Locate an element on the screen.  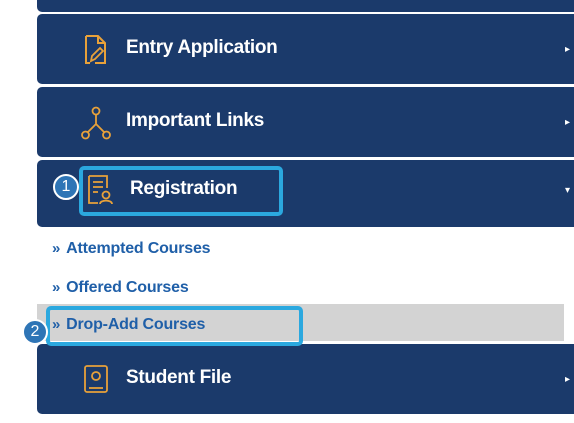
annotation-badge-1: 1 is located at coordinates (66, 187).